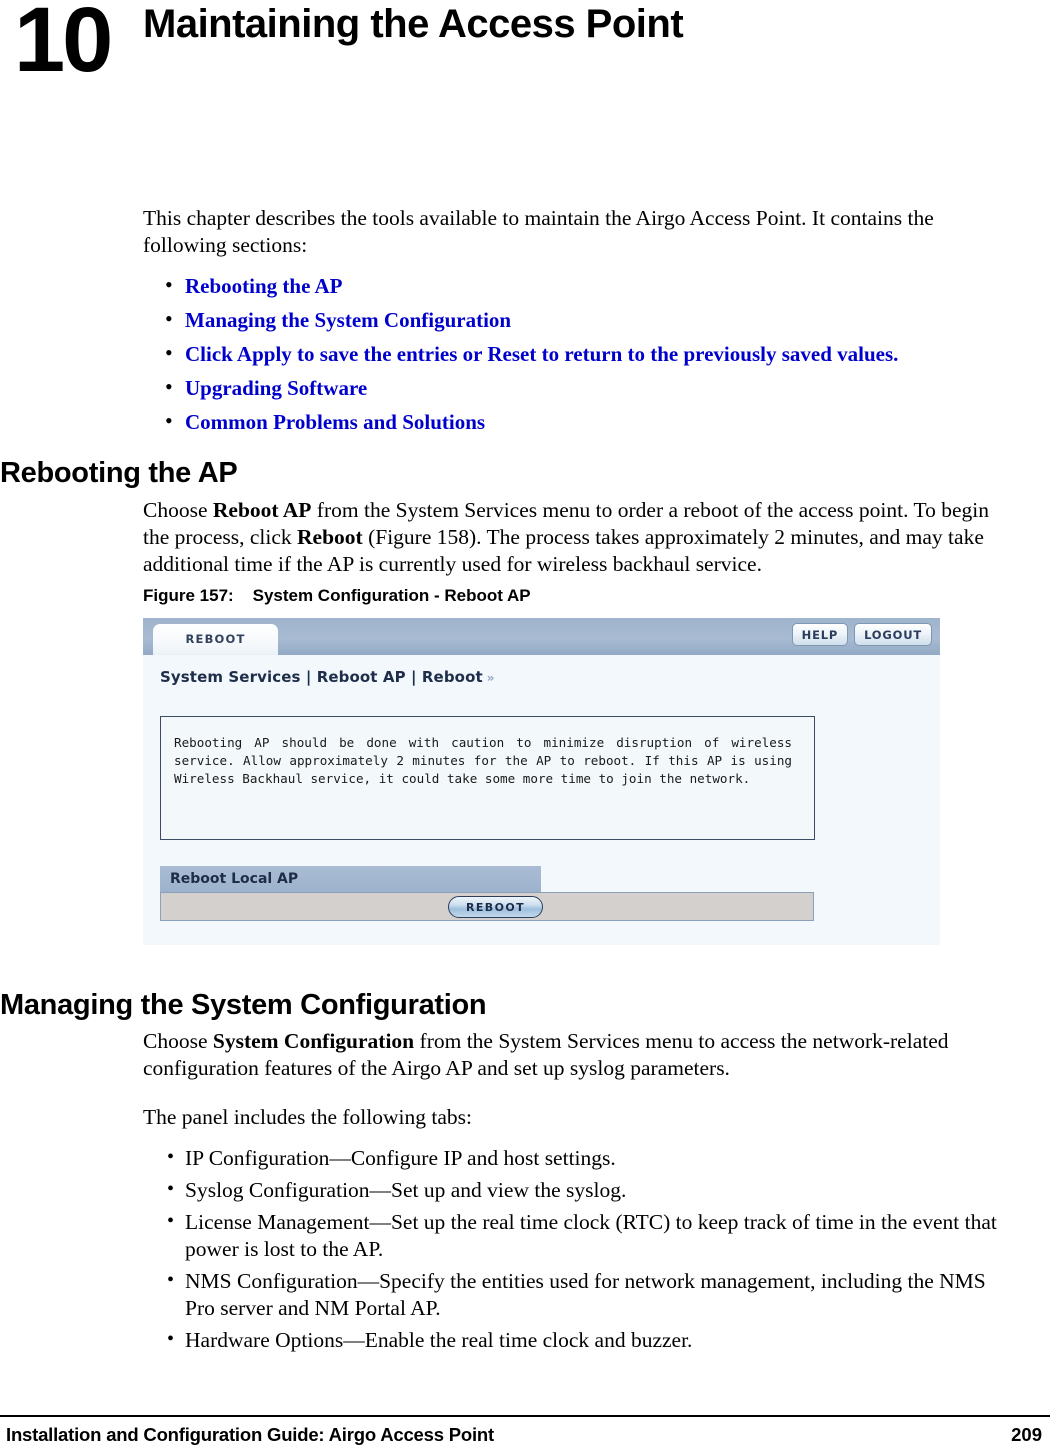 Image resolution: width=1050 pixels, height=1451 pixels. I want to click on section-heading-managing-the-system-configuration: Managing the System Configuration, so click(243, 1005).